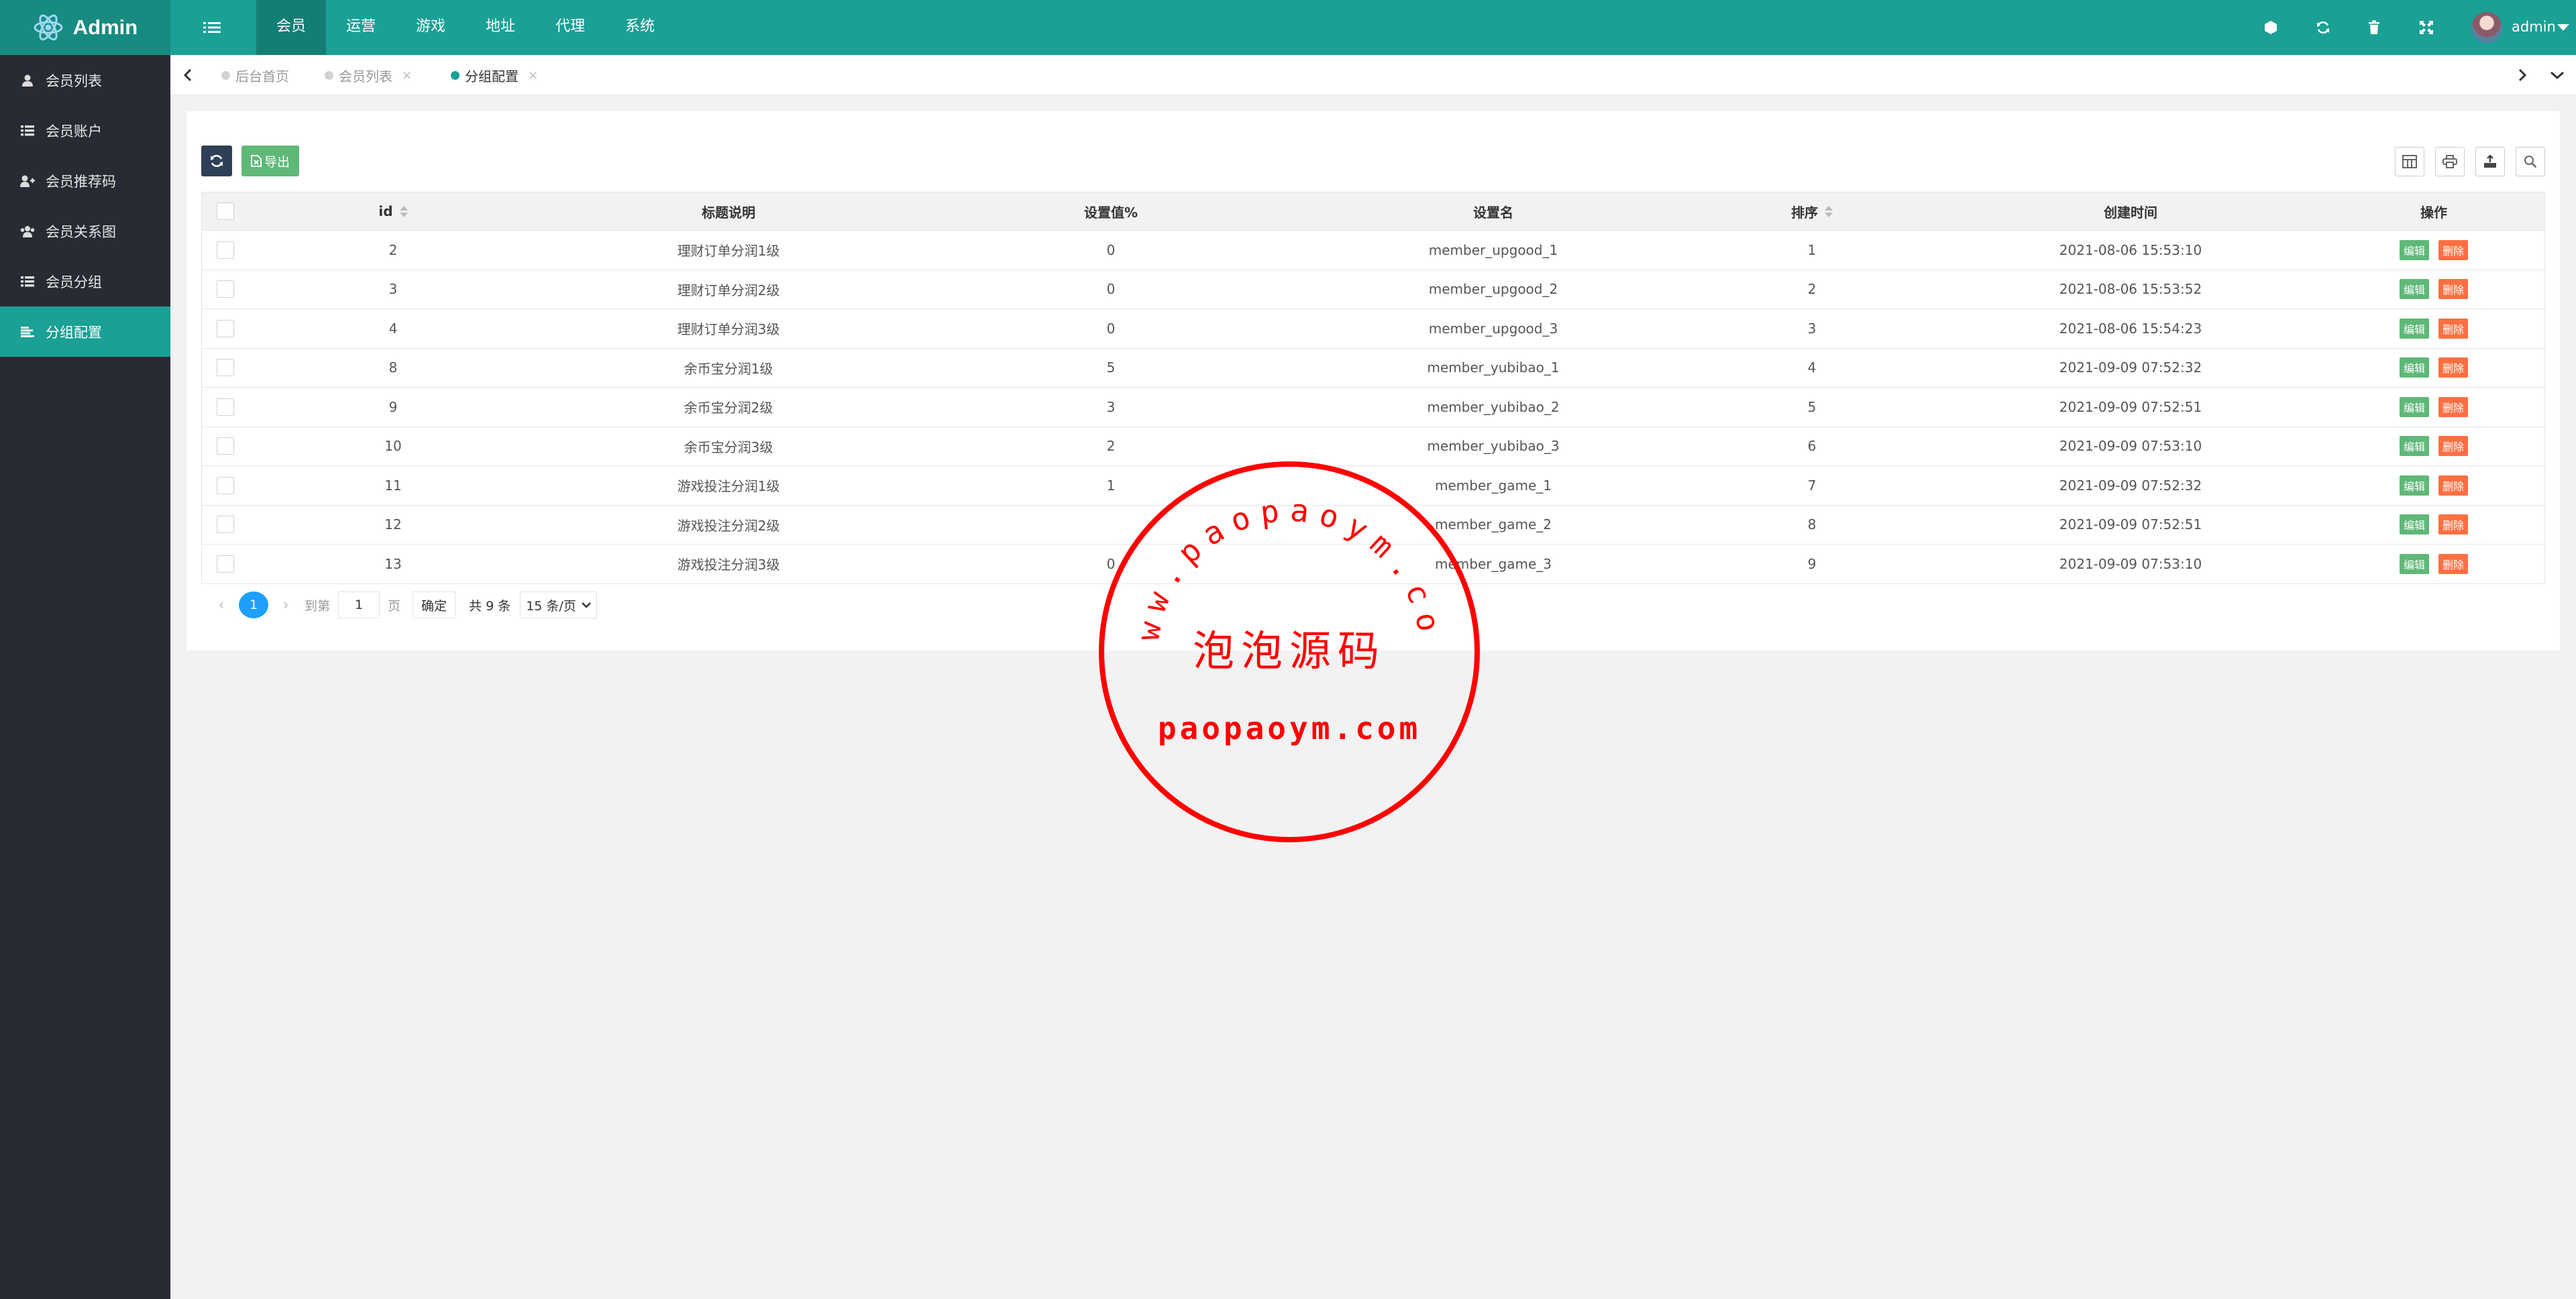 The image size is (2576, 1299). Describe the element at coordinates (85, 332) in the screenshot. I see `sidebar-item-group-config: 分组配置` at that location.